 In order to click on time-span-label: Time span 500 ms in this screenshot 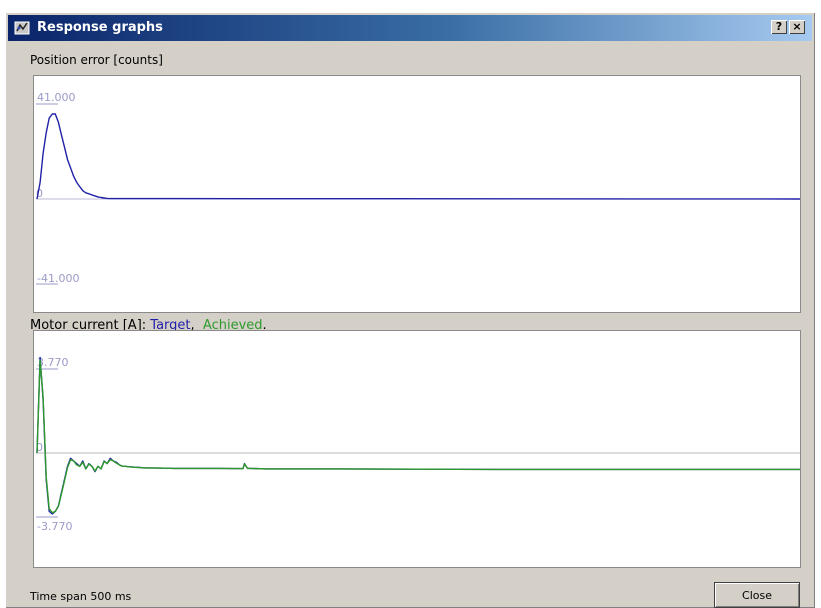, I will do `click(81, 596)`.